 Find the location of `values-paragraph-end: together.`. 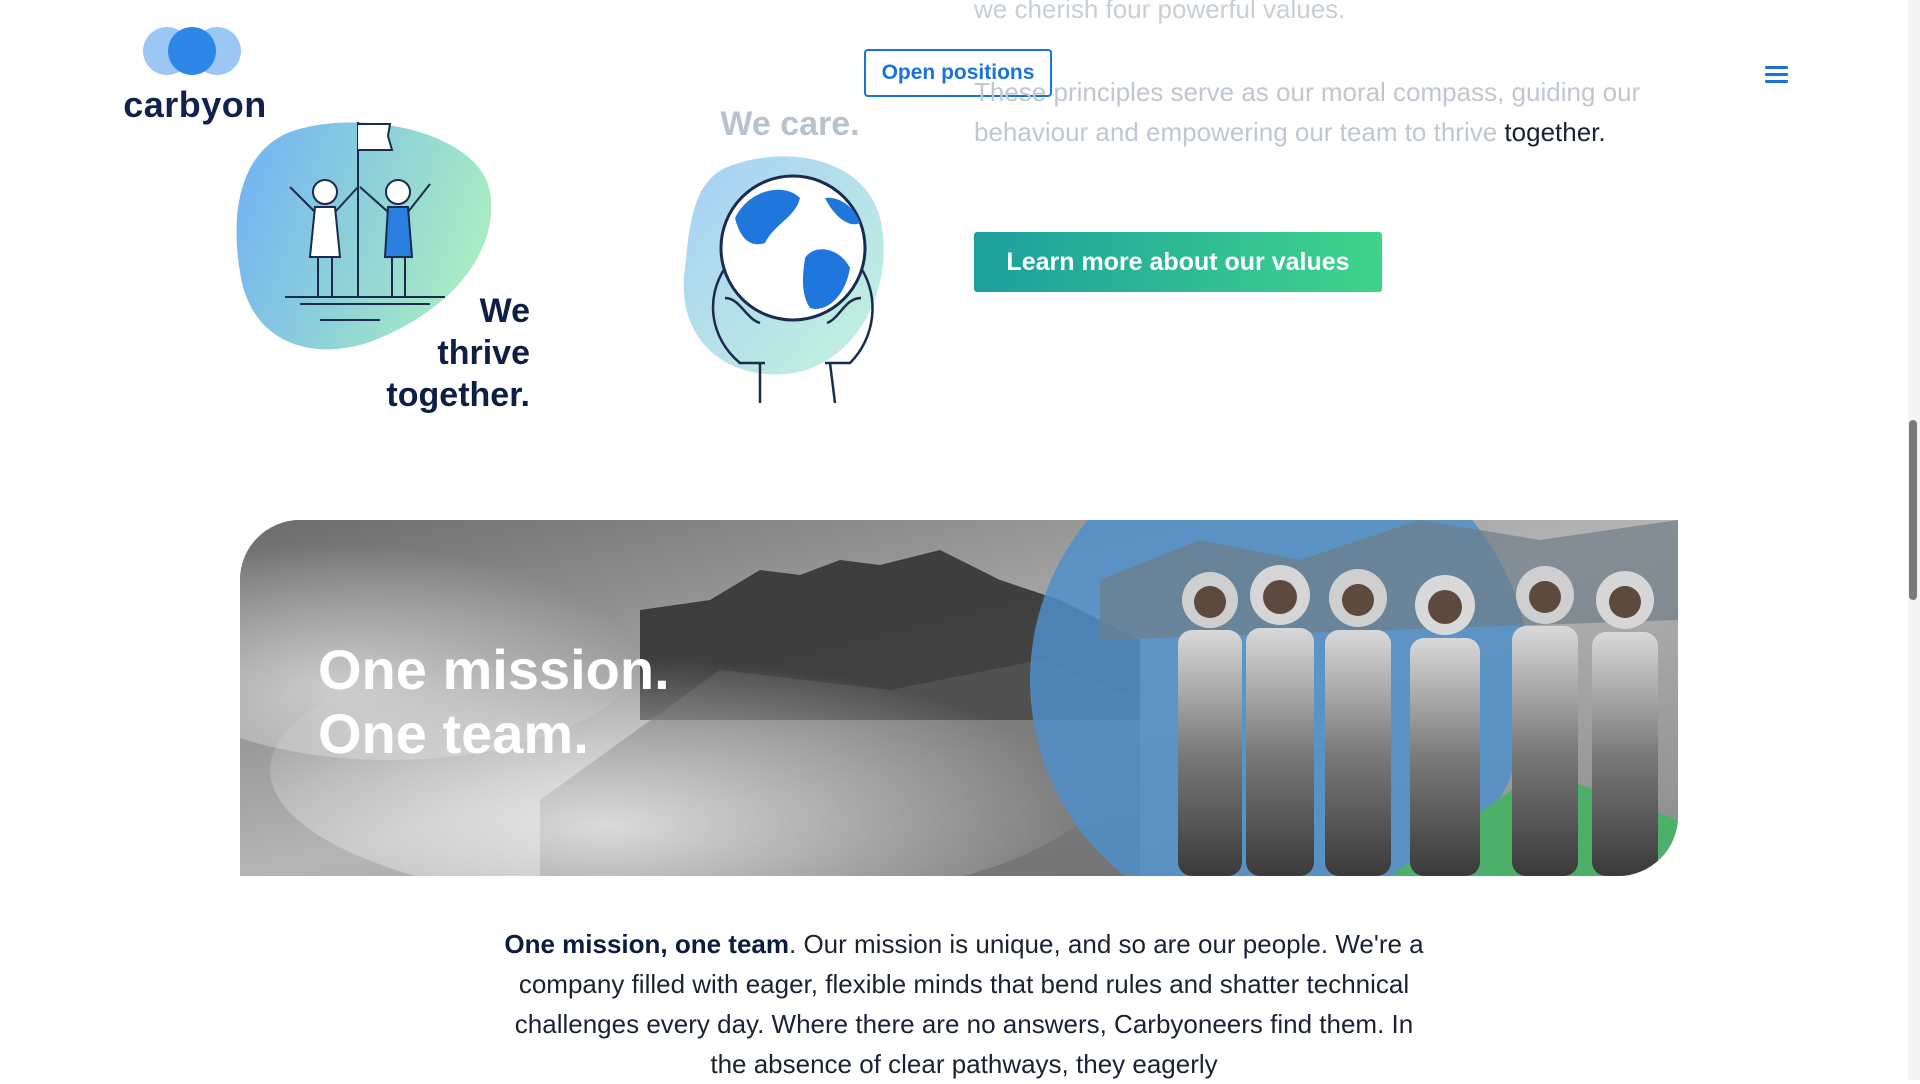

values-paragraph-end: together. is located at coordinates (1555, 132).